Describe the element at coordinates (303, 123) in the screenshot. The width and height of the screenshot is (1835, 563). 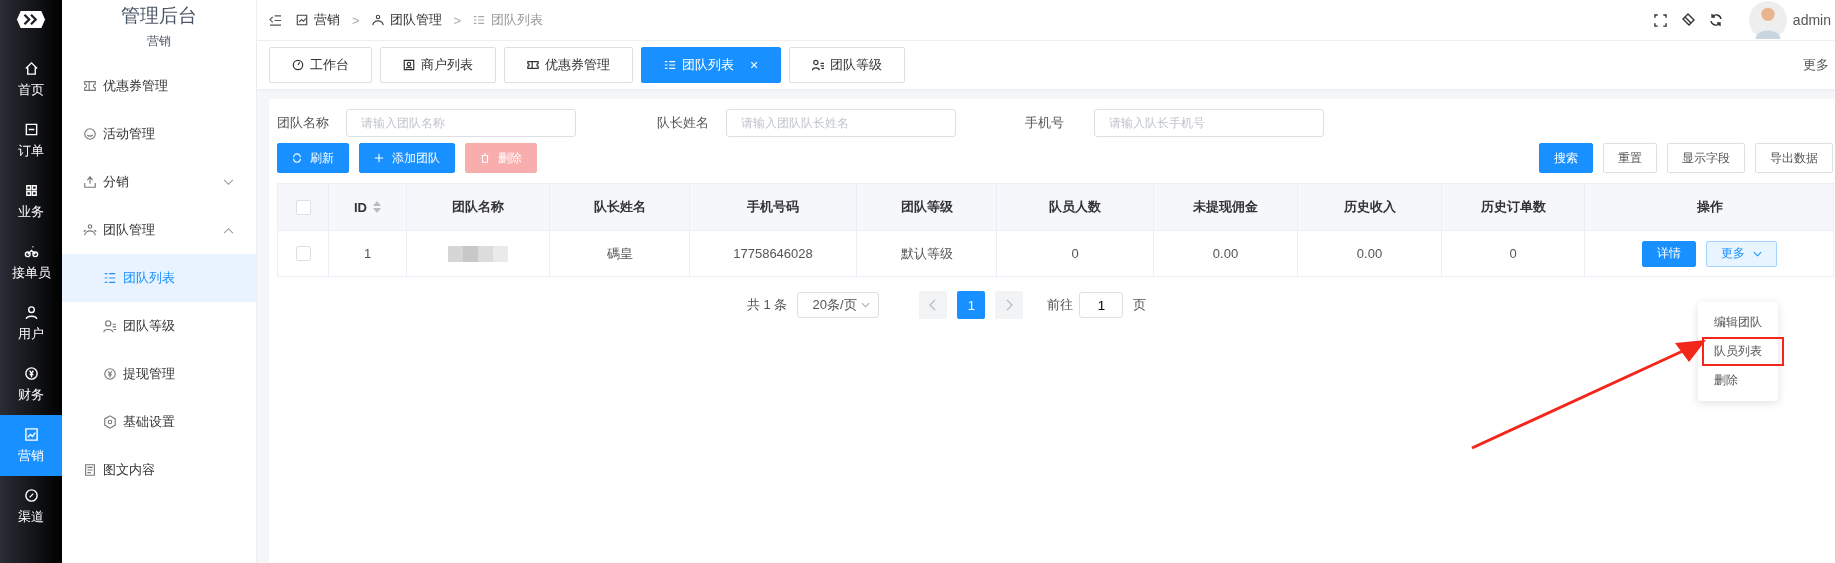
I see `filter-label: 团队名称` at that location.